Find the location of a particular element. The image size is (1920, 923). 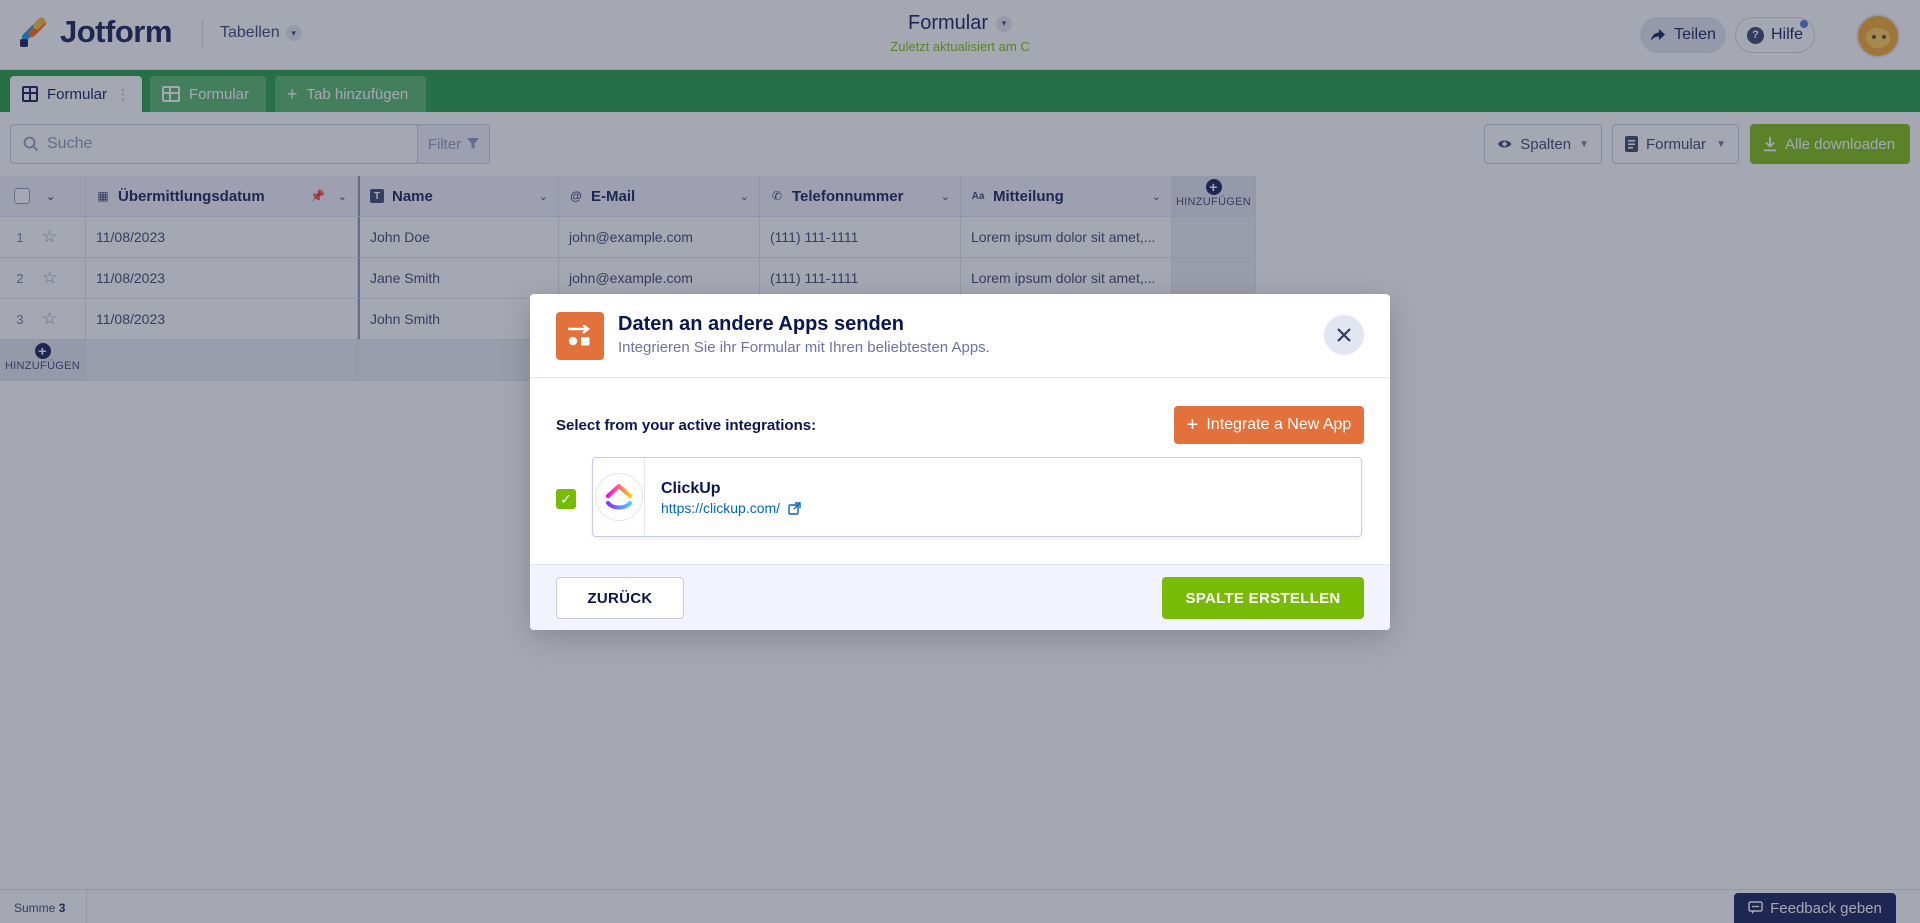

integration-link: https://clickup.com/ is located at coordinates (731, 508).